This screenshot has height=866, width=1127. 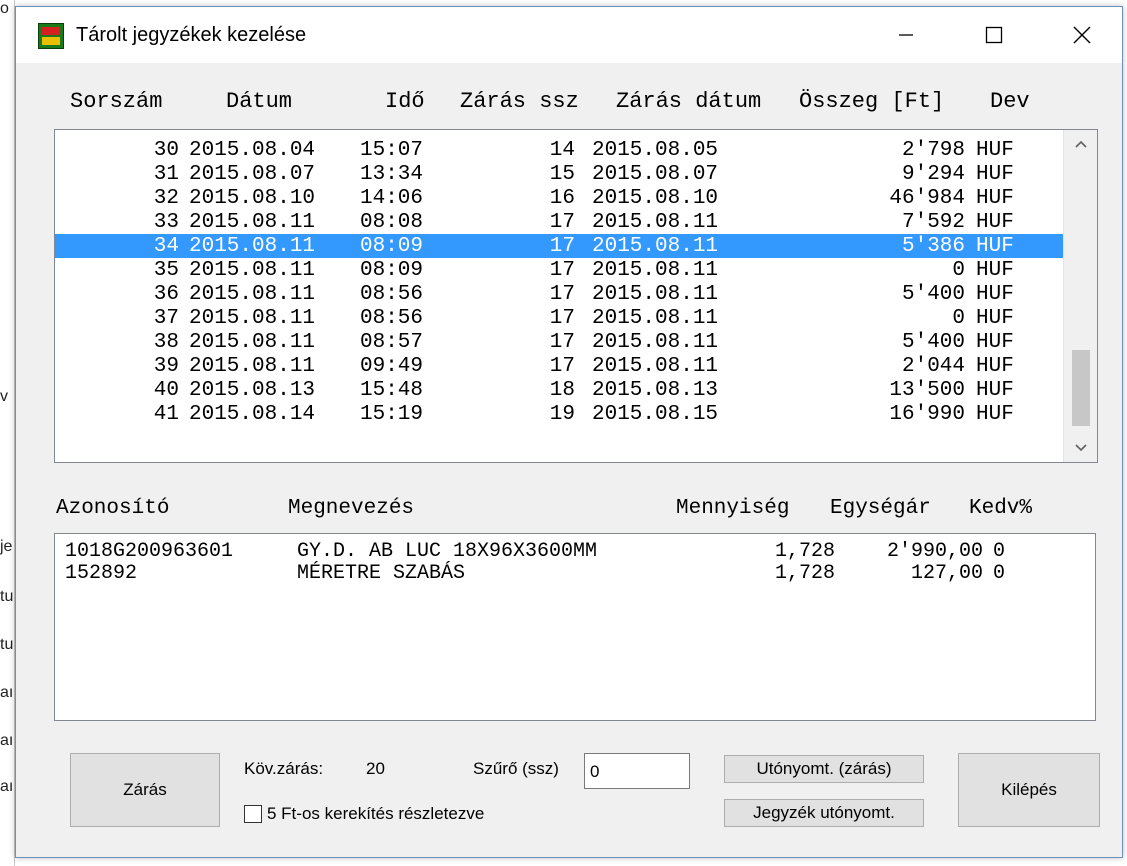 I want to click on receipt-row: 38 2015.08.11 08:57 17 2015.08.11 5'400 HUF, so click(x=559, y=342).